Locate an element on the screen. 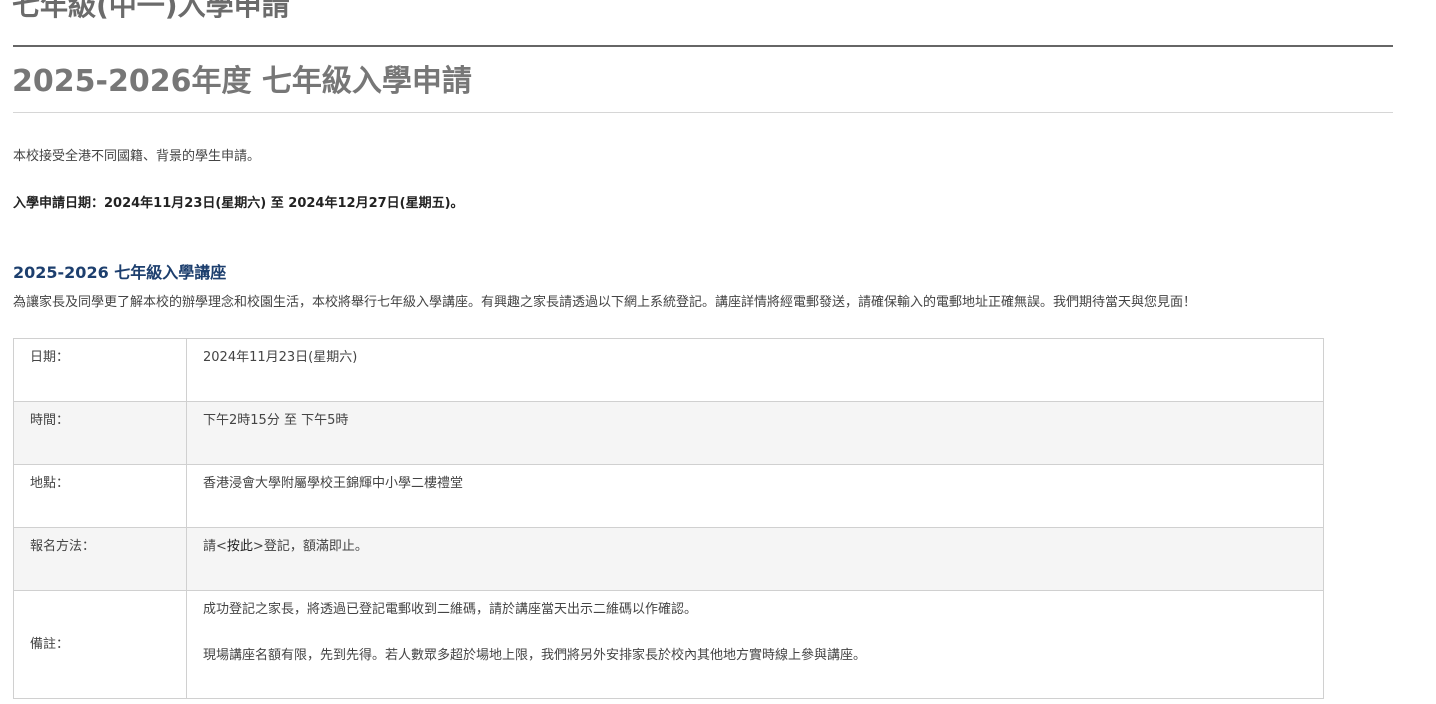 This screenshot has height=704, width=1436. date-value: 2024年11月23日(星期六) is located at coordinates (755, 370).